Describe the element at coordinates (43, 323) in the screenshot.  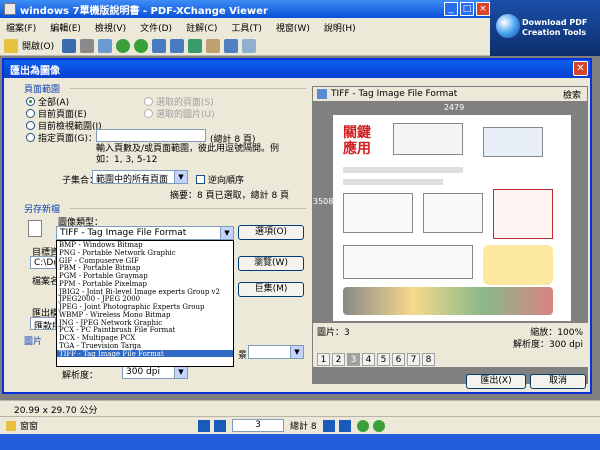
I see `export-mode-select: 匯款所` at that location.